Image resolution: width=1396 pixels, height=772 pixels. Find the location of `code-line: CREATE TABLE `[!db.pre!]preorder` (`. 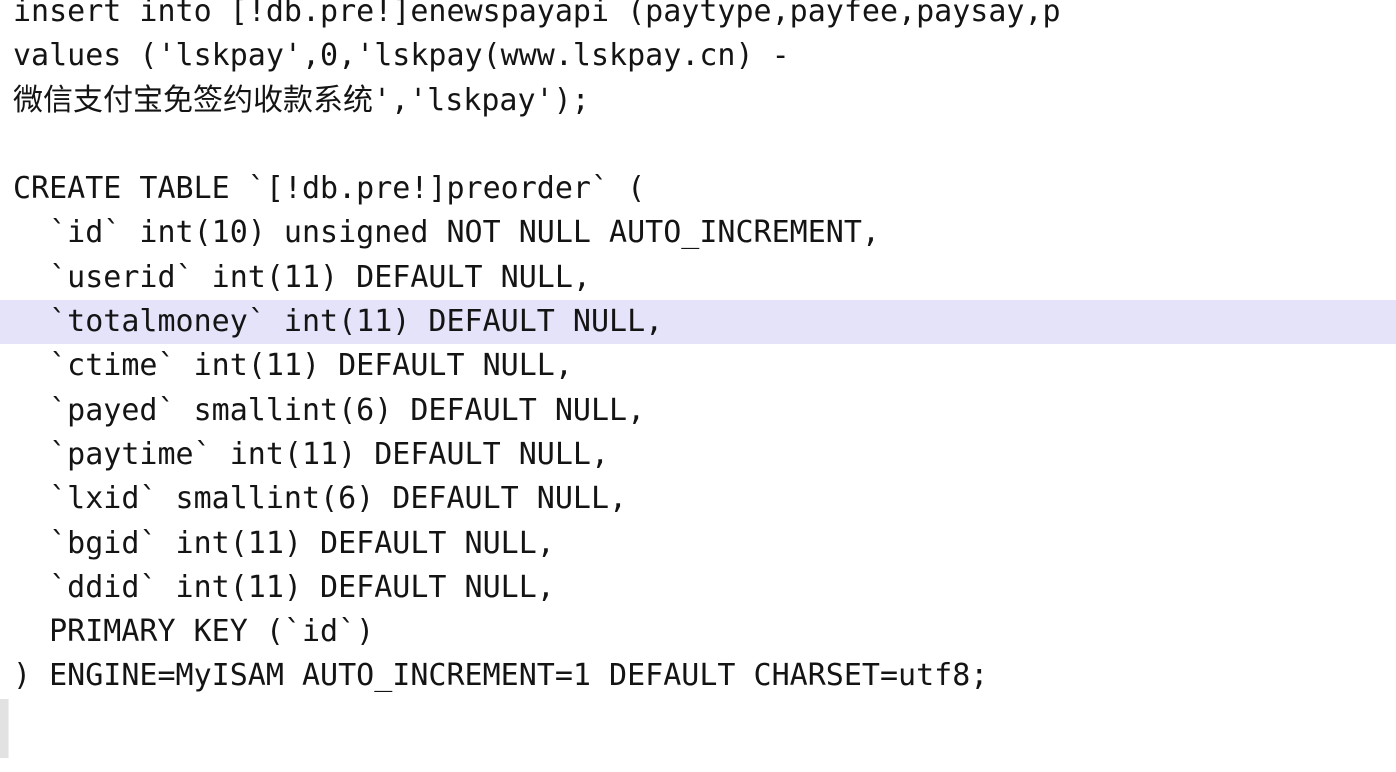

code-line: CREATE TABLE `[!db.pre!]preorder` ( is located at coordinates (704, 189).